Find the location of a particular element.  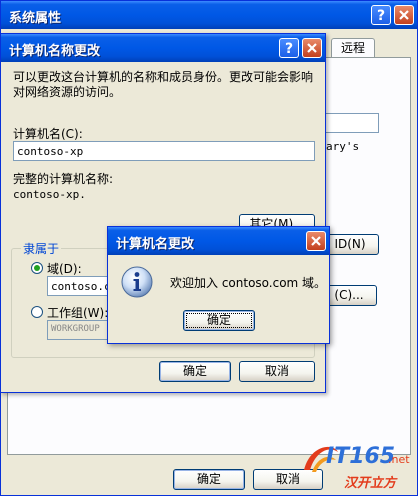

workgroup-label: 工作组(W): is located at coordinates (78, 313).